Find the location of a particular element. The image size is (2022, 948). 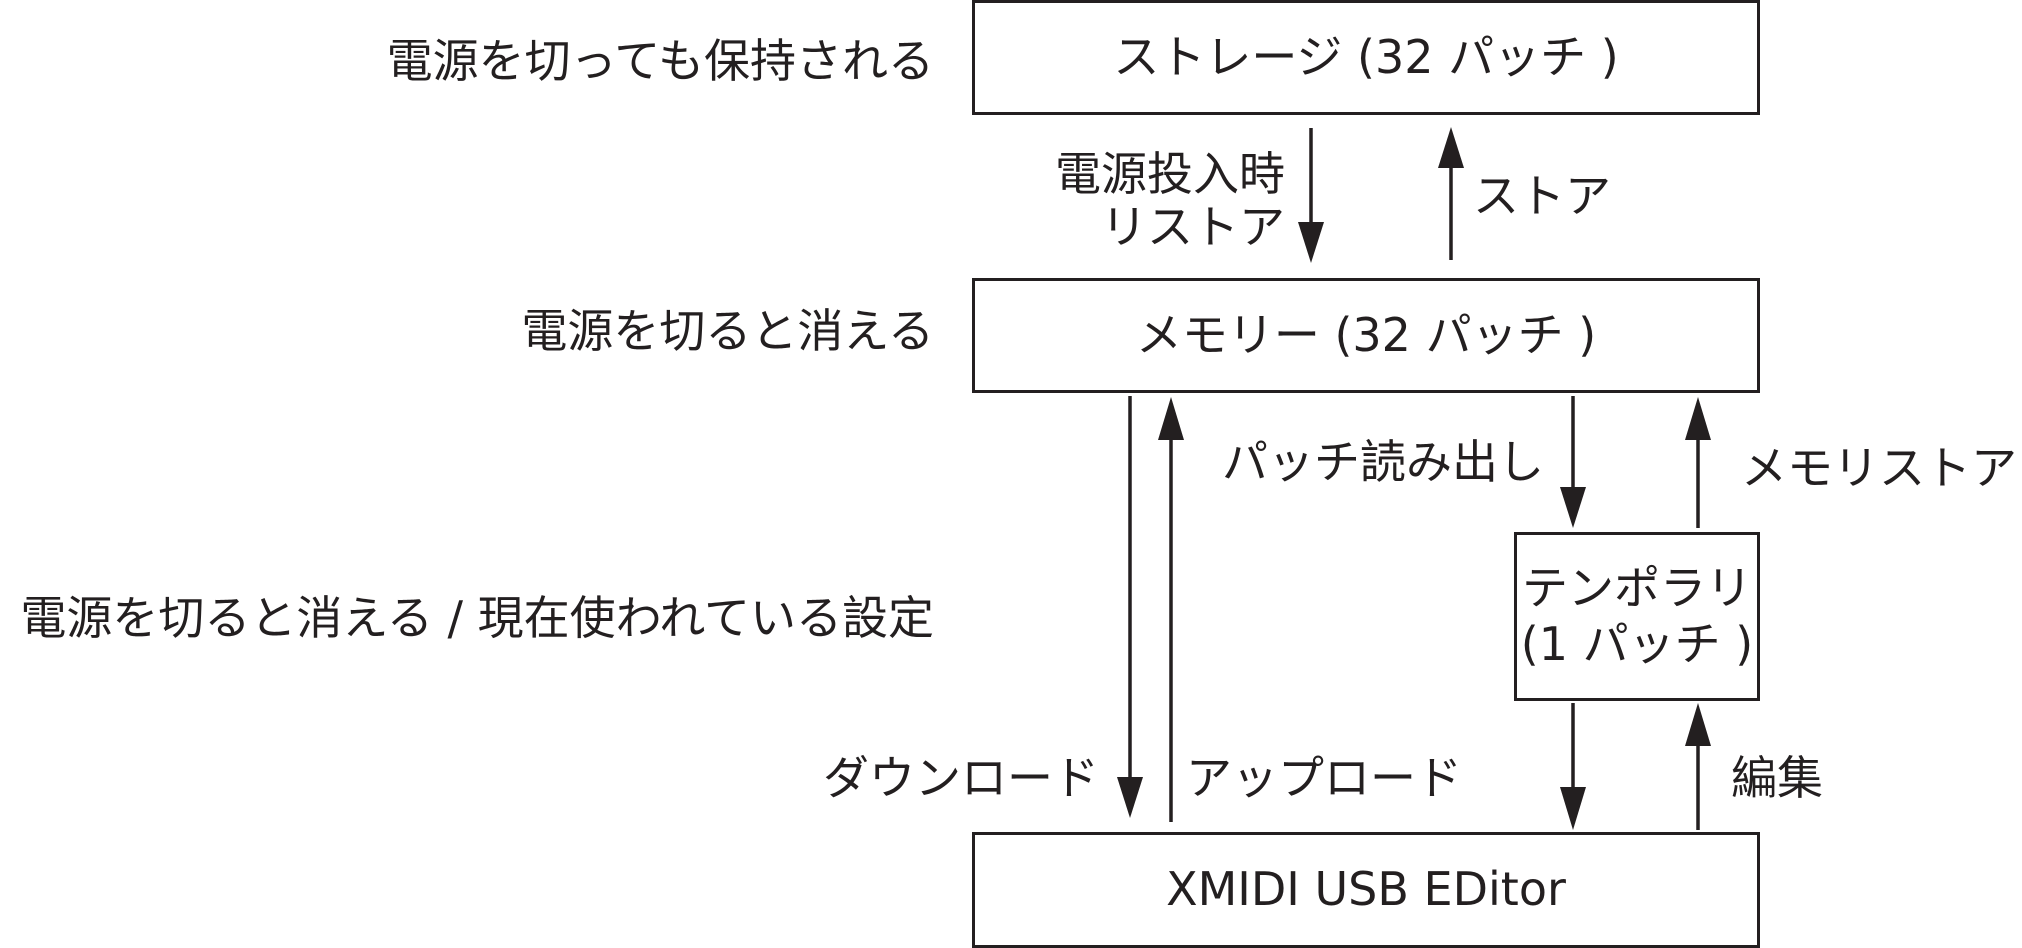

storage-box-label: ストレージ (32 パッチ ) is located at coordinates (1366, 56).